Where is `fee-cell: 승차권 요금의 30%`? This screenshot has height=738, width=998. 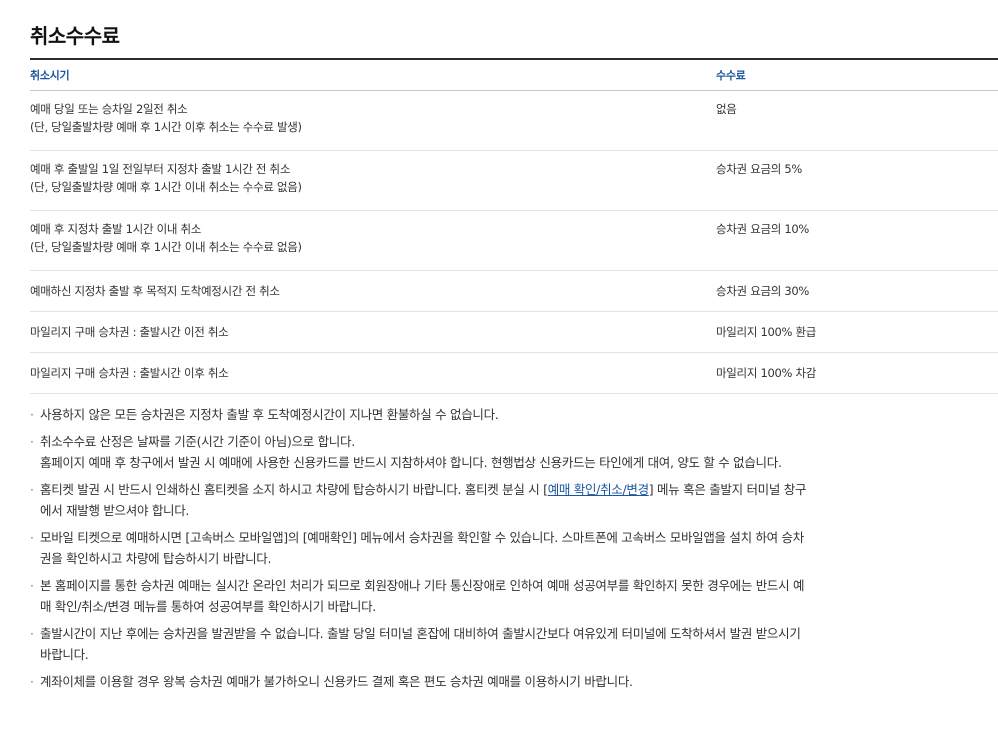 fee-cell: 승차권 요금의 30% is located at coordinates (857, 291).